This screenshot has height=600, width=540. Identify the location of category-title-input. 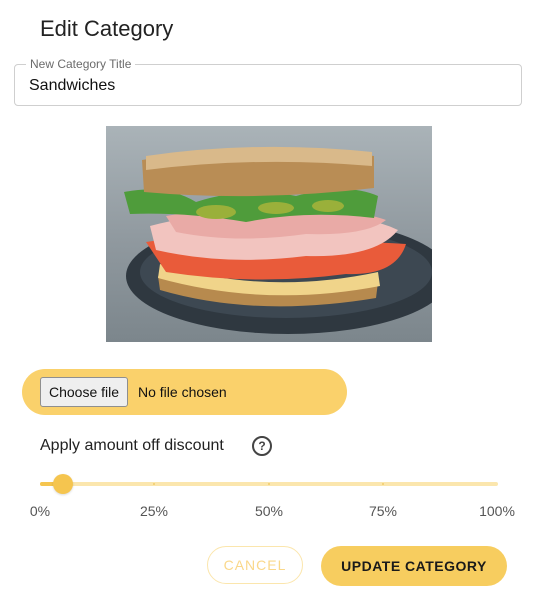
(264, 86).